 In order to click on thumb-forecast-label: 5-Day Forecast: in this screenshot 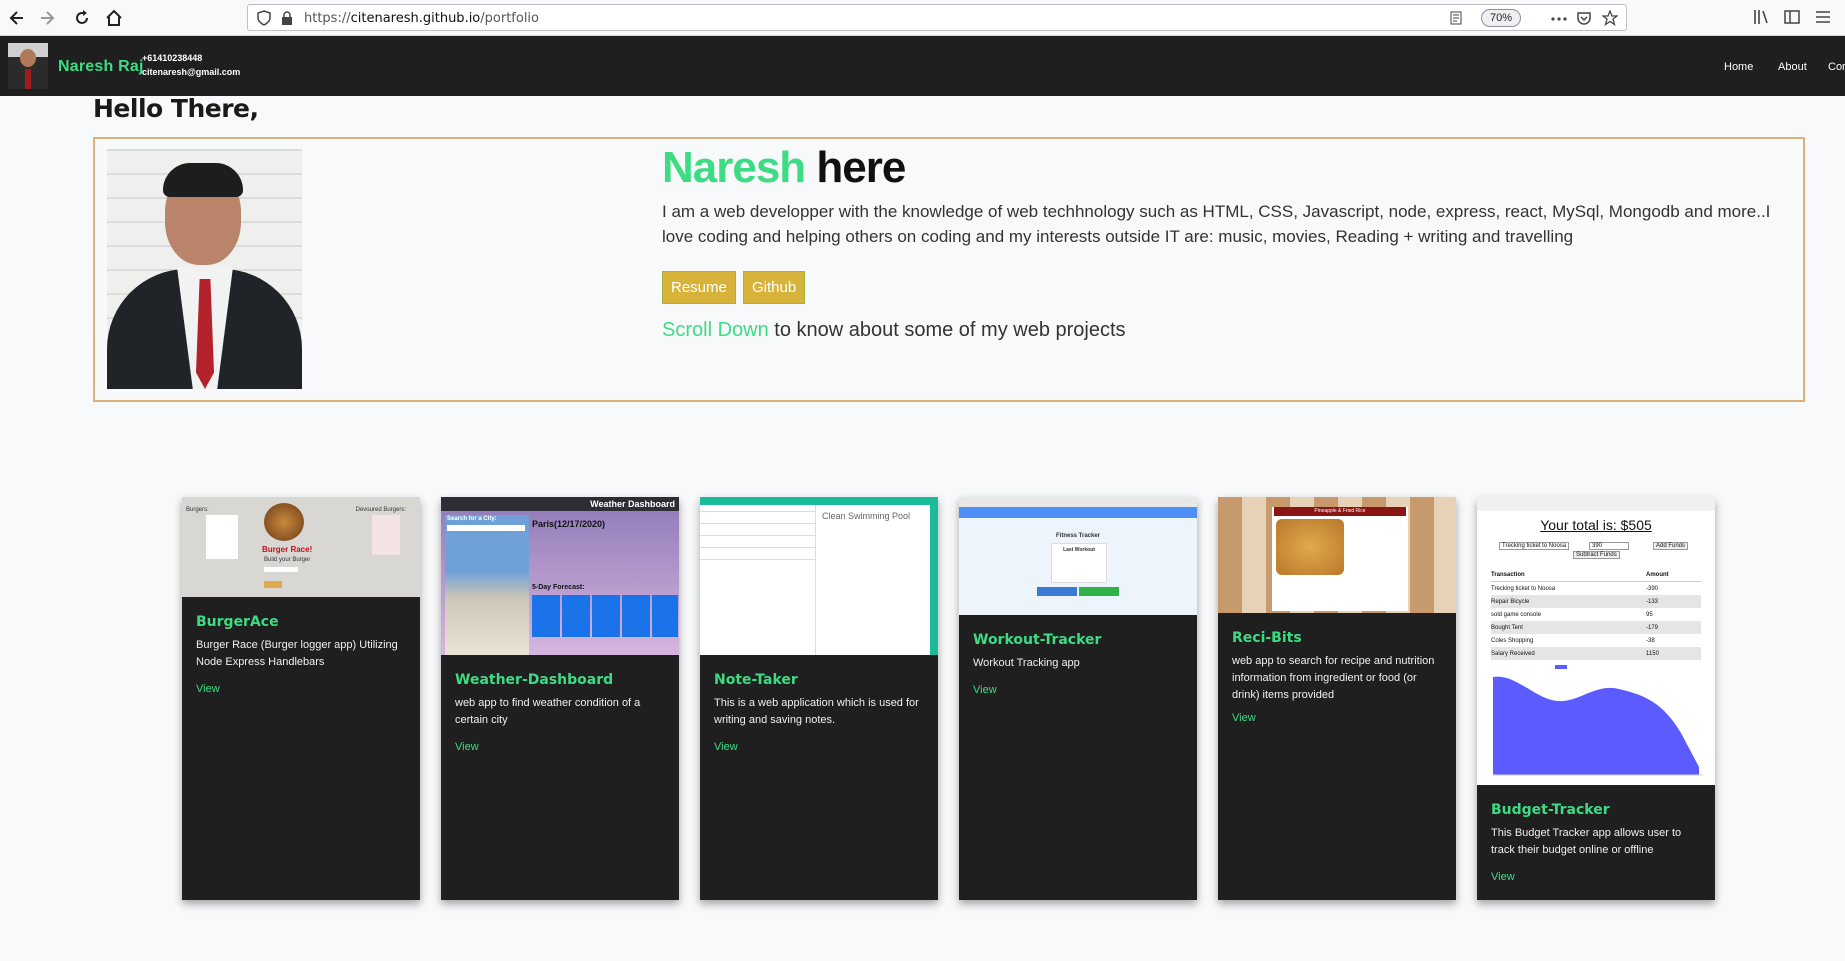, I will do `click(558, 587)`.